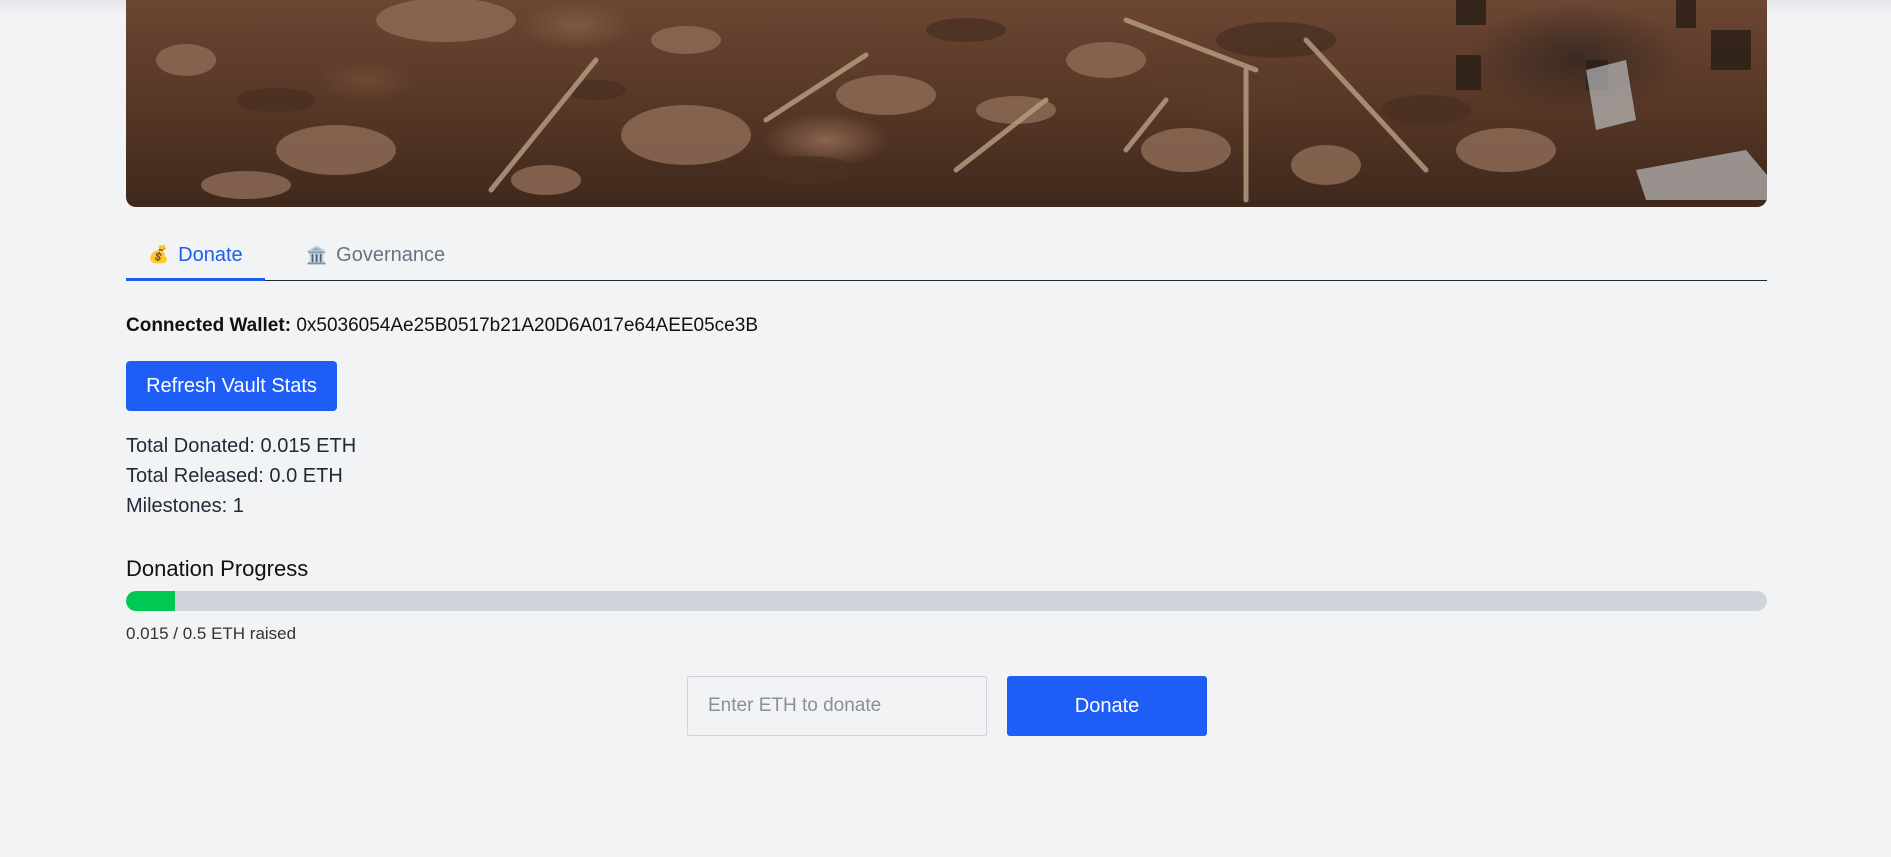 Image resolution: width=1891 pixels, height=857 pixels. Describe the element at coordinates (946, 601) in the screenshot. I see `progress-track` at that location.